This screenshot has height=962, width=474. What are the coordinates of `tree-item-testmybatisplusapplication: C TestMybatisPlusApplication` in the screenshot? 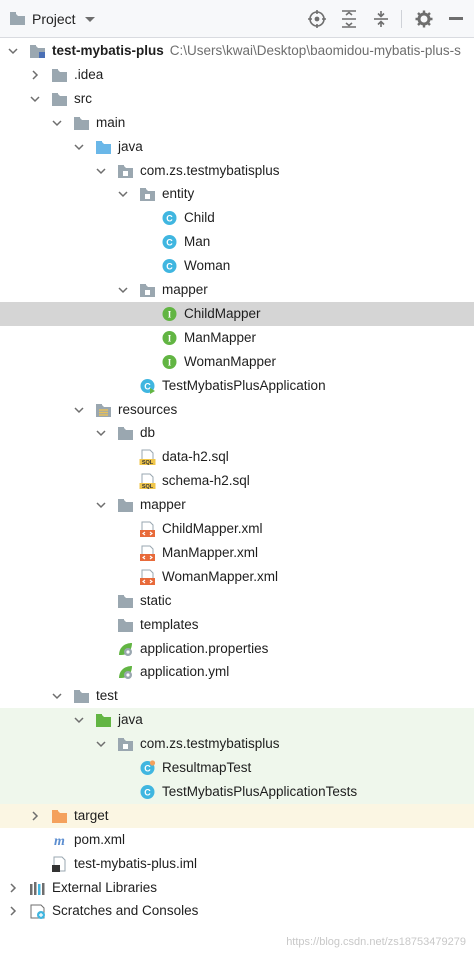 It's located at (237, 386).